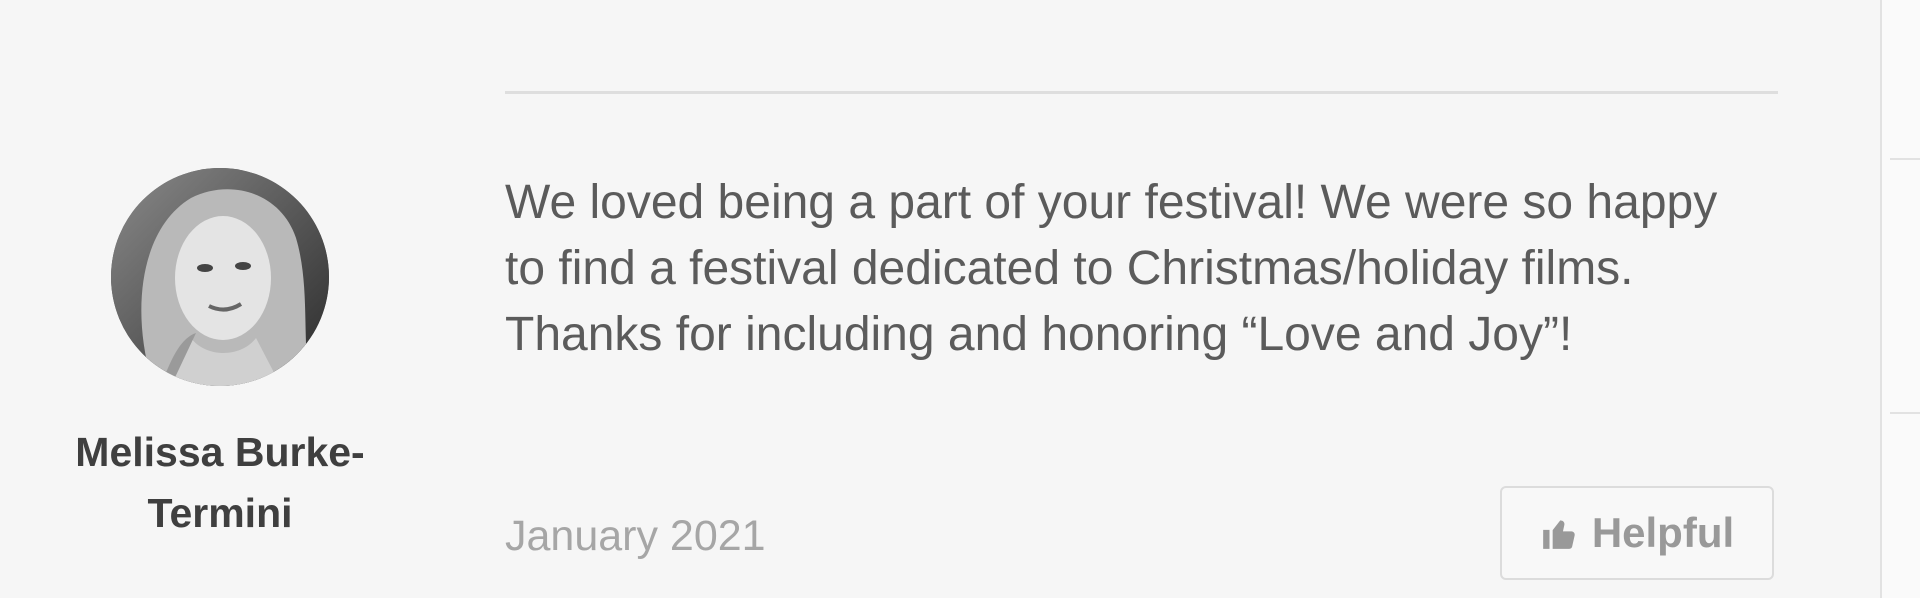  I want to click on reviewer-info: Melissa Burke-Termini, so click(220, 356).